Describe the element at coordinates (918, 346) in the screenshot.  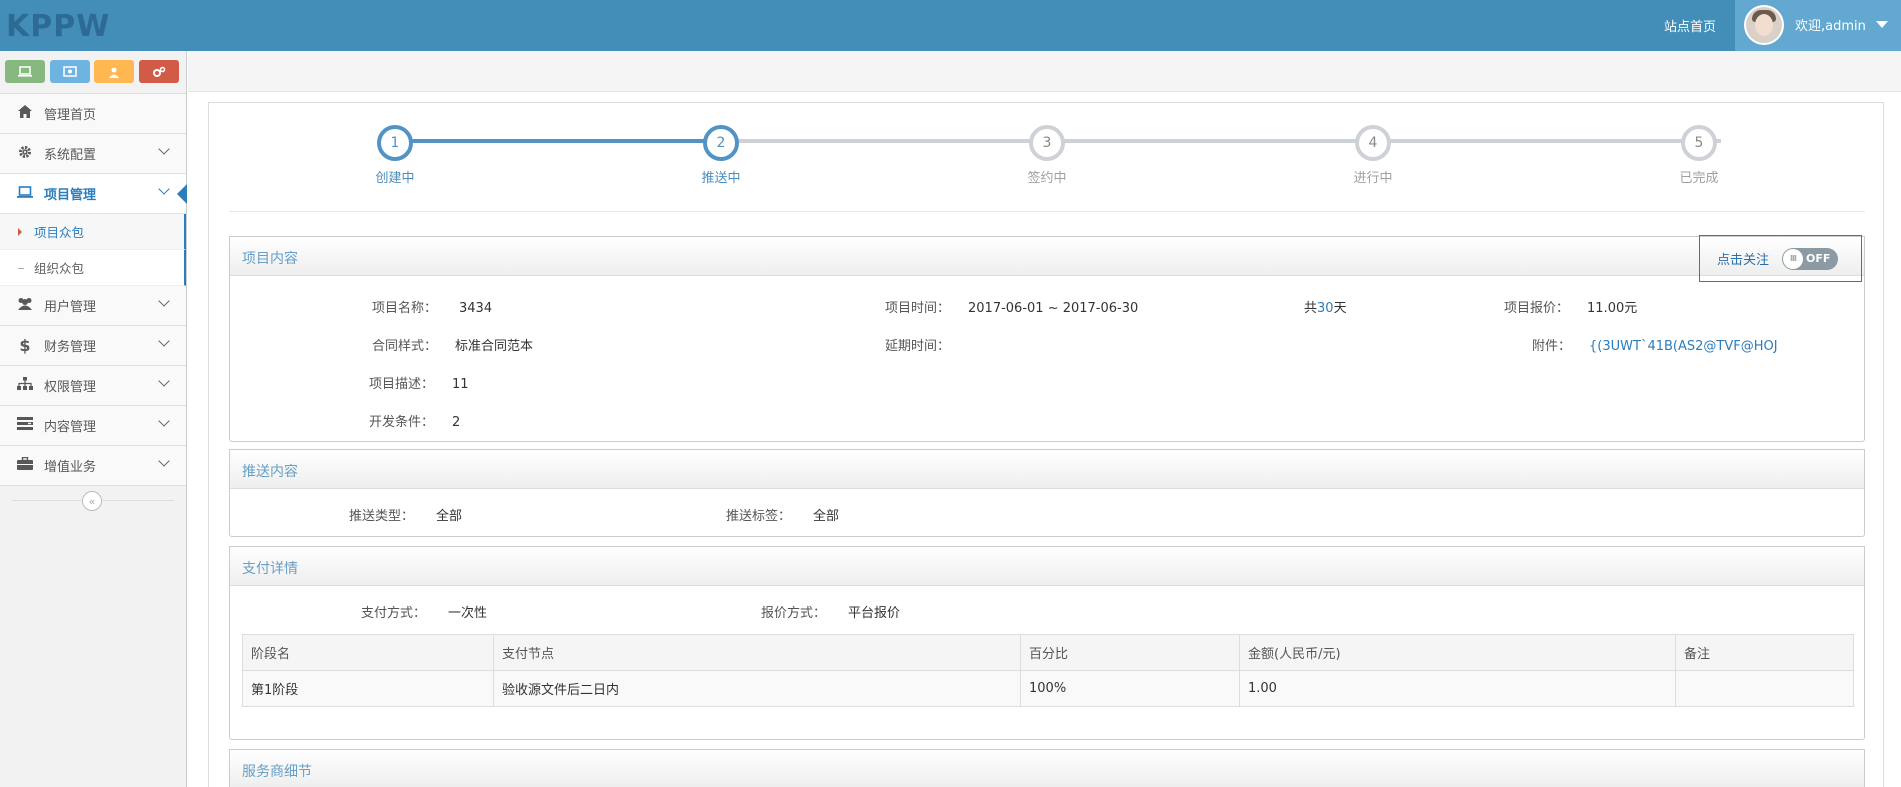
I see `field-delay: 延期时间：` at that location.